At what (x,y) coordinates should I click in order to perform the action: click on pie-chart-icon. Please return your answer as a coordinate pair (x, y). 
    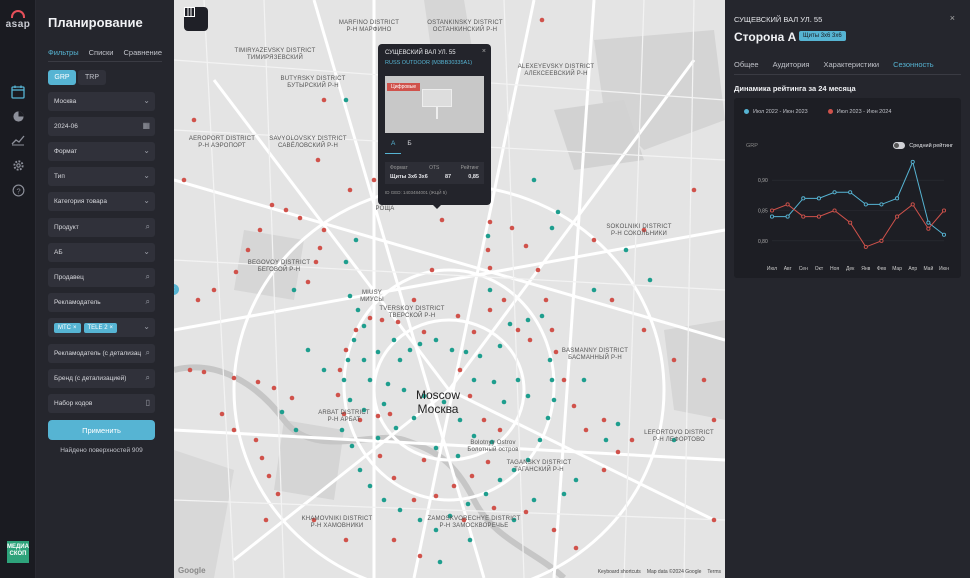
    Looking at the image, I should click on (18, 116).